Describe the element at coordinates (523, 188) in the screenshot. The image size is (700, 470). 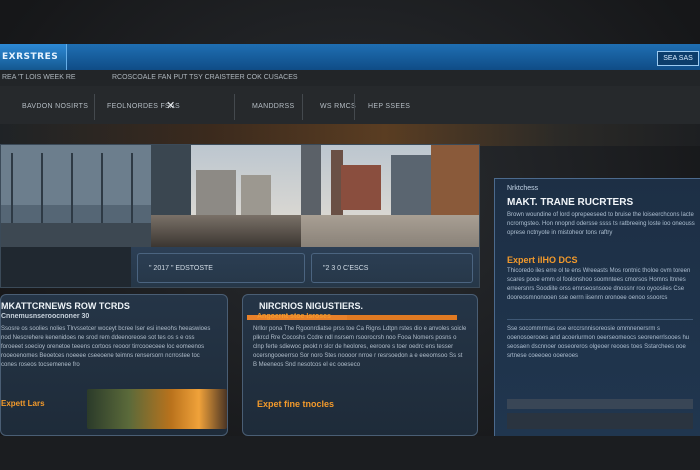
I see `sidebar-kicker: Nrktchess` at that location.